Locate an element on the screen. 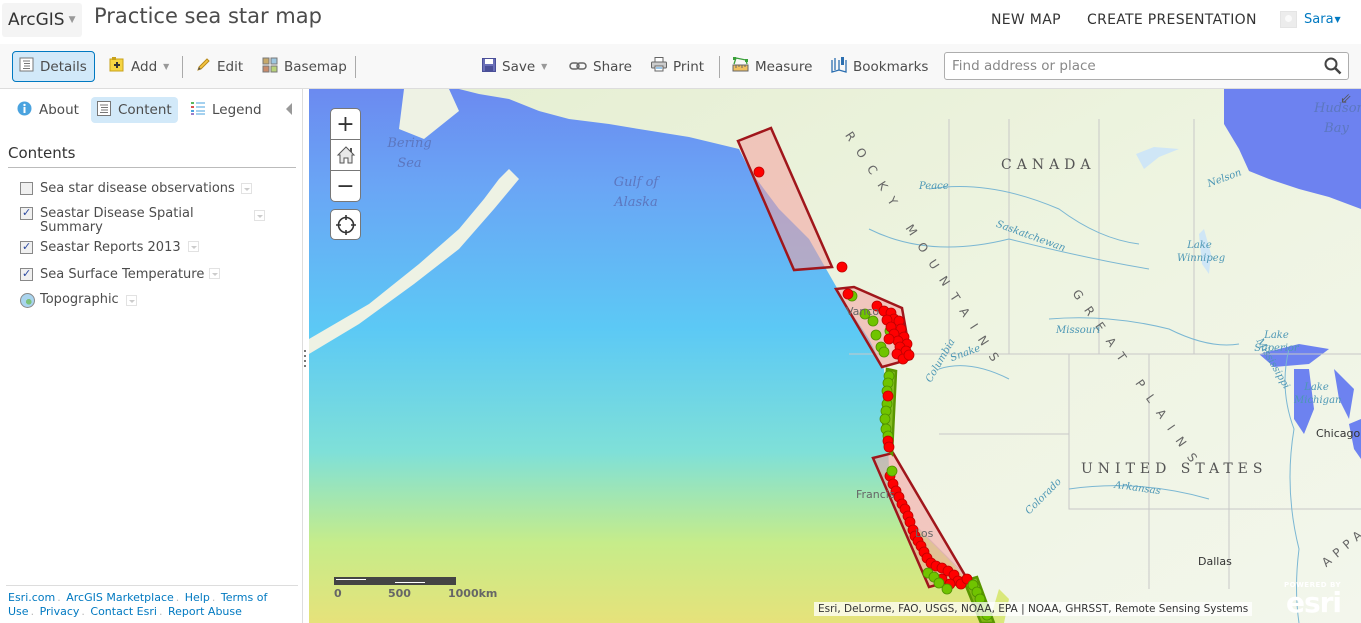  edit-label: Edit is located at coordinates (230, 66).